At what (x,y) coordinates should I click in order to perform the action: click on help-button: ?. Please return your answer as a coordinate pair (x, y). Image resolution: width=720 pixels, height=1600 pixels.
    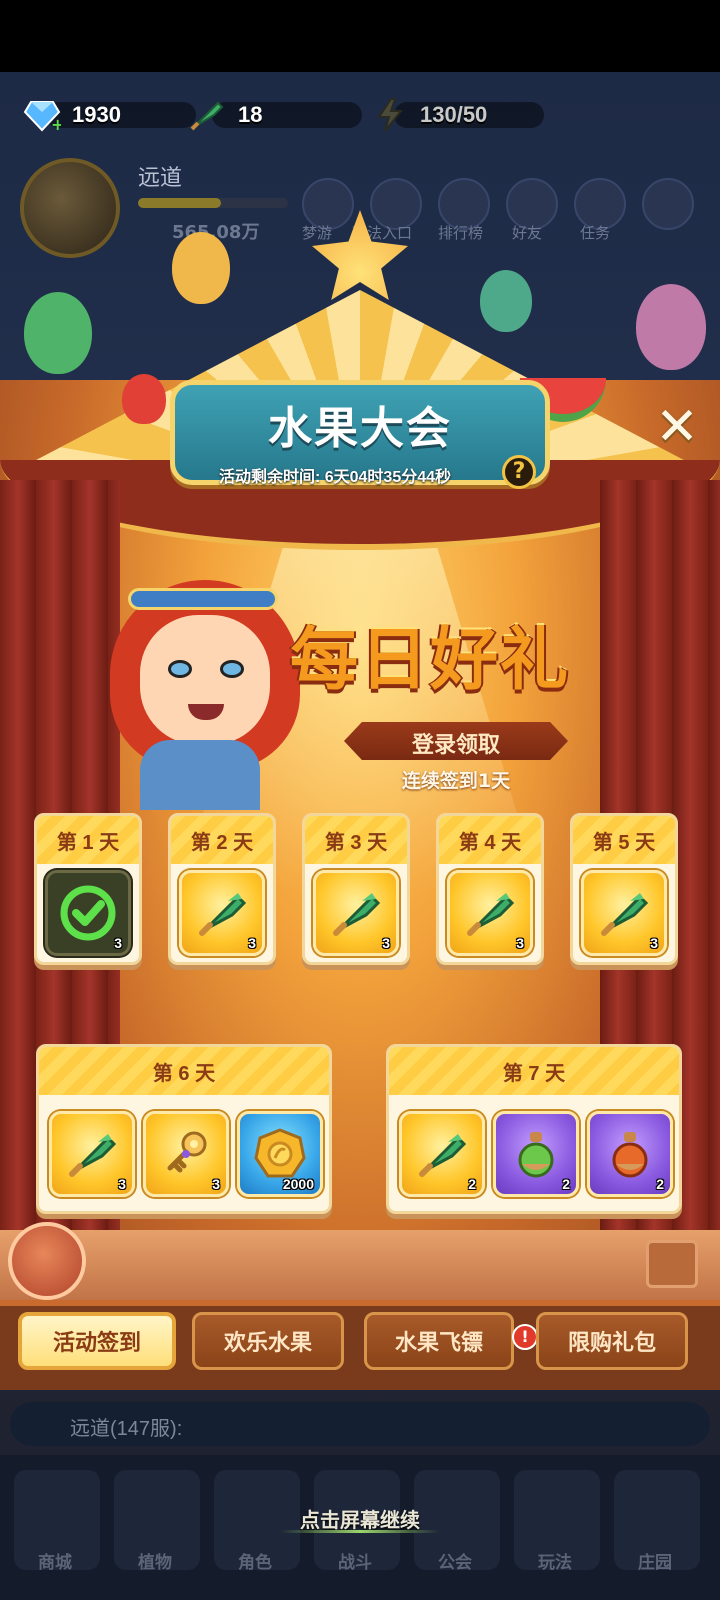
    Looking at the image, I should click on (519, 472).